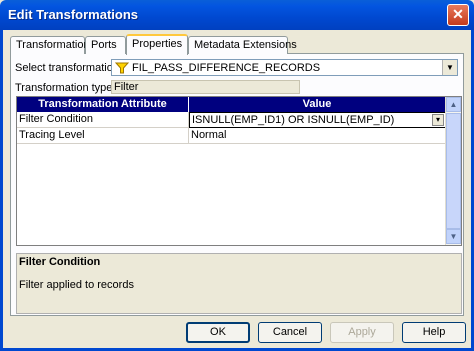  Describe the element at coordinates (317, 136) in the screenshot. I see `table-row-value: Normal` at that location.